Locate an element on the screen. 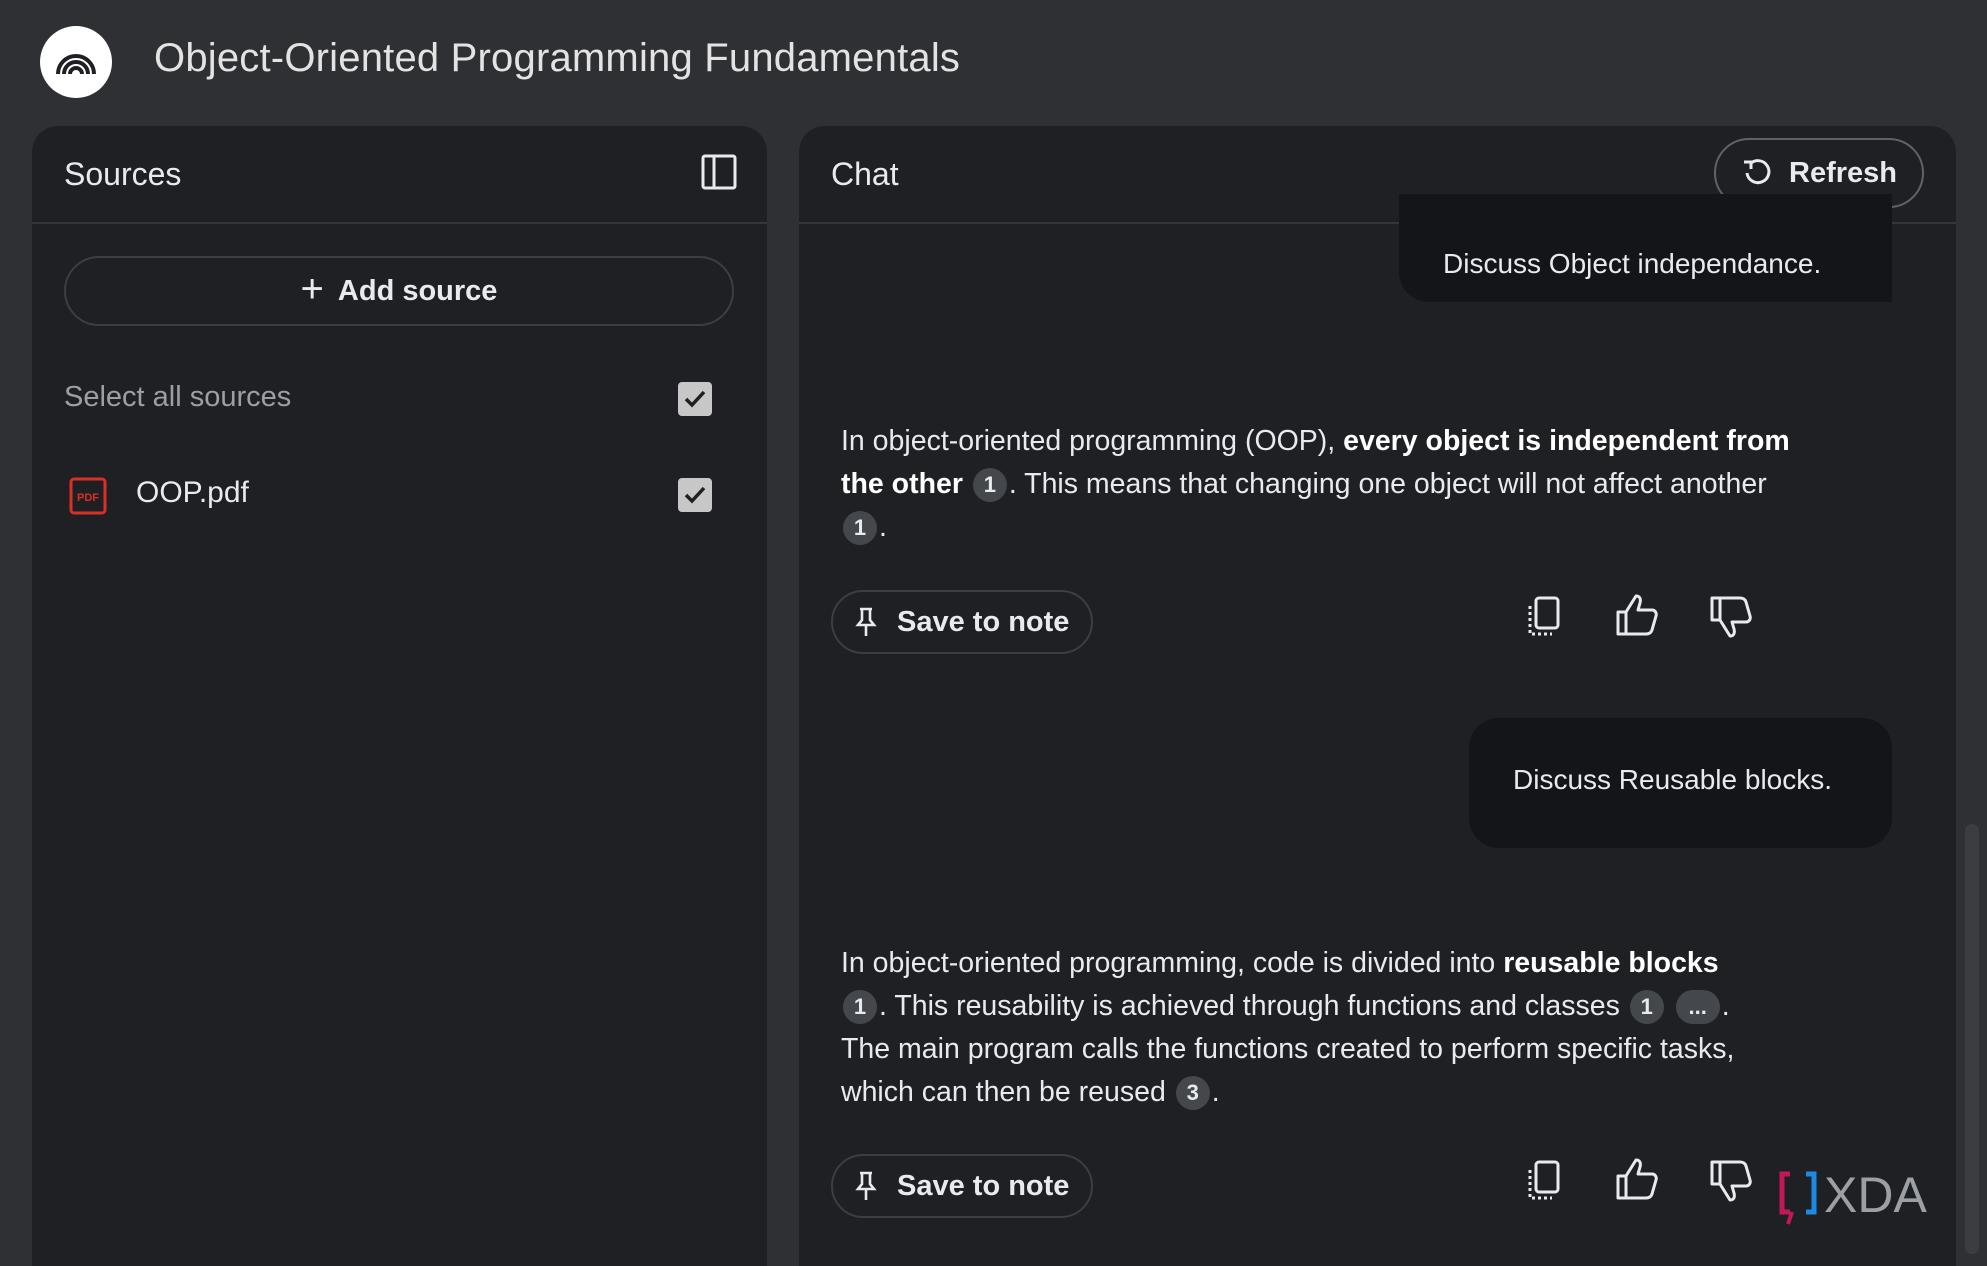 This screenshot has width=1987, height=1266. message-text: In object-oriented programming (OOP), is located at coordinates (1092, 441).